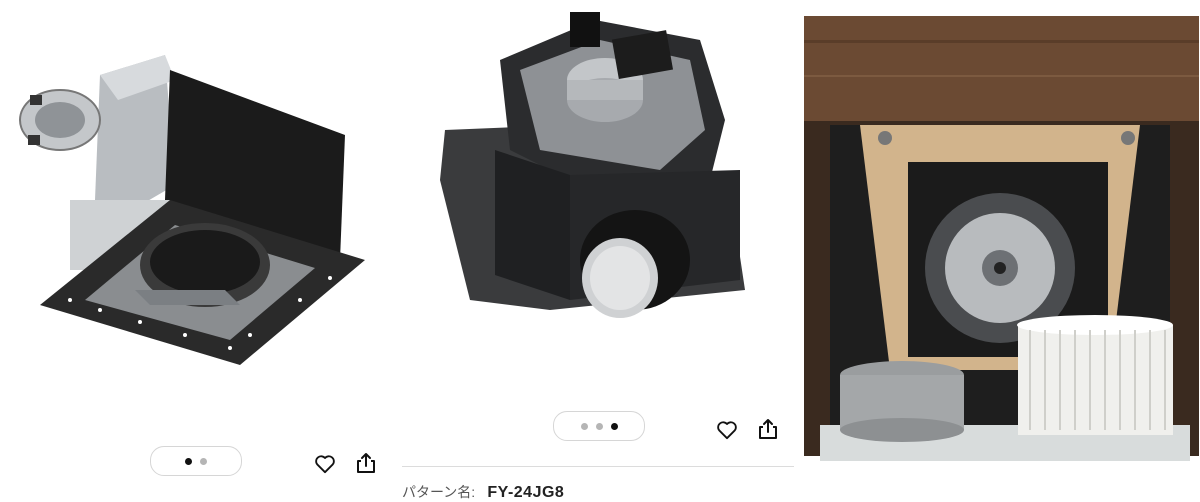 This screenshot has width=1200, height=502. What do you see at coordinates (526, 492) in the screenshot?
I see `pattern-value: FY-24JG8` at bounding box center [526, 492].